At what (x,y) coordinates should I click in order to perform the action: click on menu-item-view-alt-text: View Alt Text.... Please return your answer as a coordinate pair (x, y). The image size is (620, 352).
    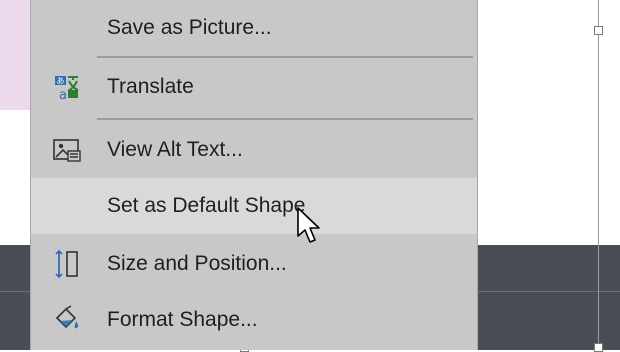
    Looking at the image, I should click on (254, 150).